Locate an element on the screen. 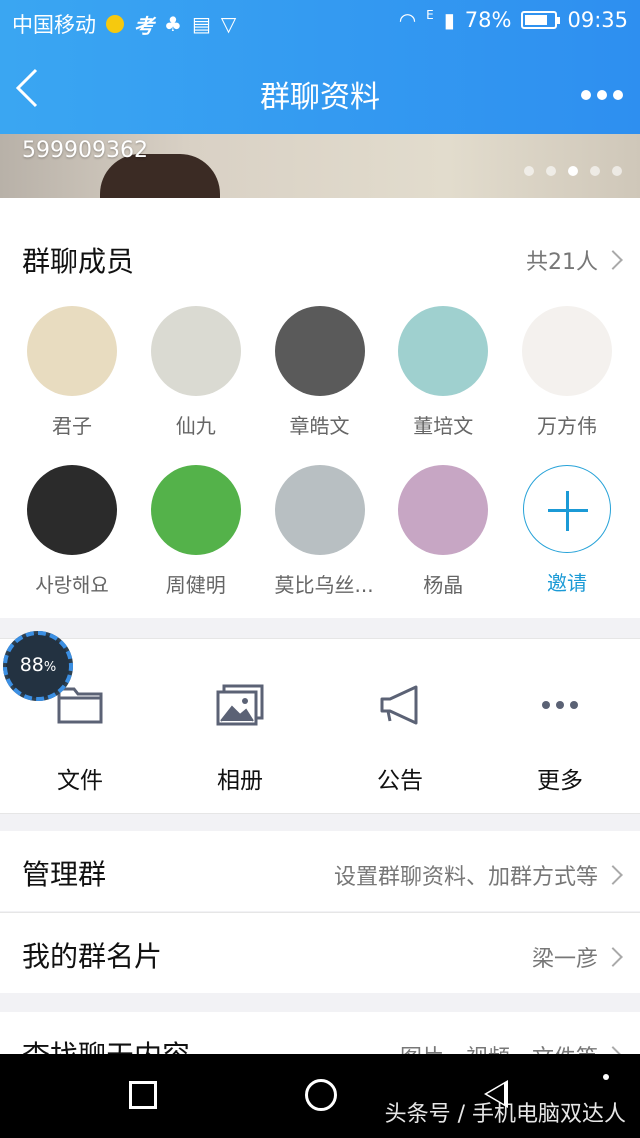  member-name: 君子 is located at coordinates (72, 426).